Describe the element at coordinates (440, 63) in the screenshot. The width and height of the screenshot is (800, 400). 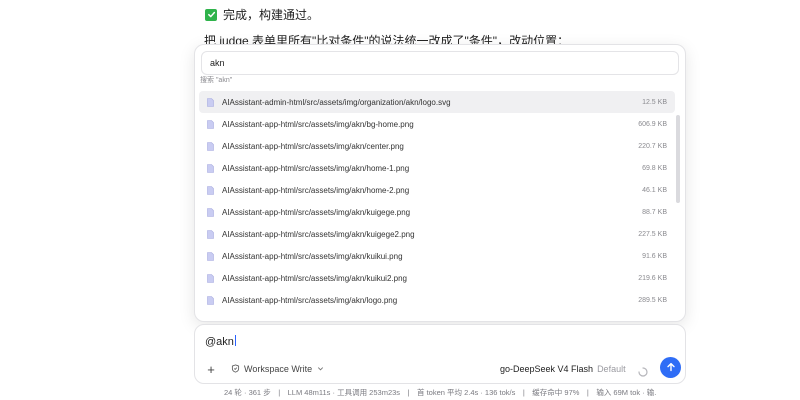
I see `file-search-input` at that location.